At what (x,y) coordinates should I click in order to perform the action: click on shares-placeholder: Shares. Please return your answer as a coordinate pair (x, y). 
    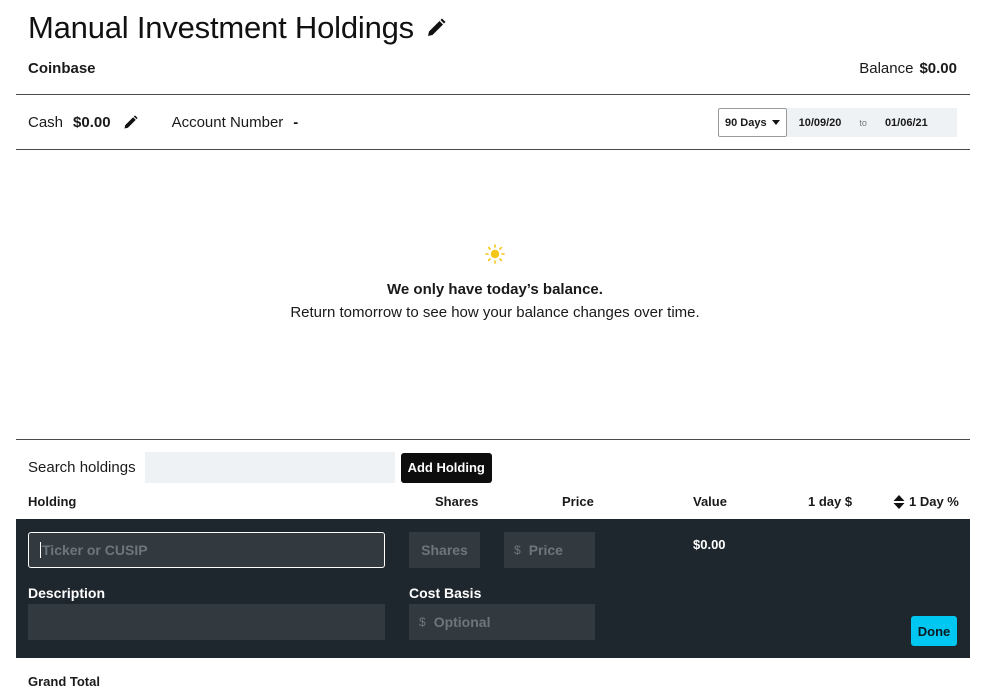
    Looking at the image, I should click on (444, 550).